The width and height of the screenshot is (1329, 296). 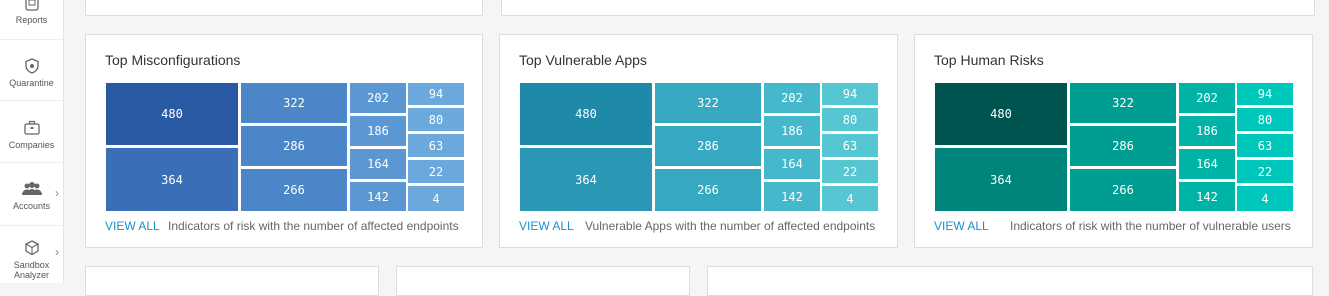 I want to click on sidebar-item-reports: Reports, so click(x=31, y=12).